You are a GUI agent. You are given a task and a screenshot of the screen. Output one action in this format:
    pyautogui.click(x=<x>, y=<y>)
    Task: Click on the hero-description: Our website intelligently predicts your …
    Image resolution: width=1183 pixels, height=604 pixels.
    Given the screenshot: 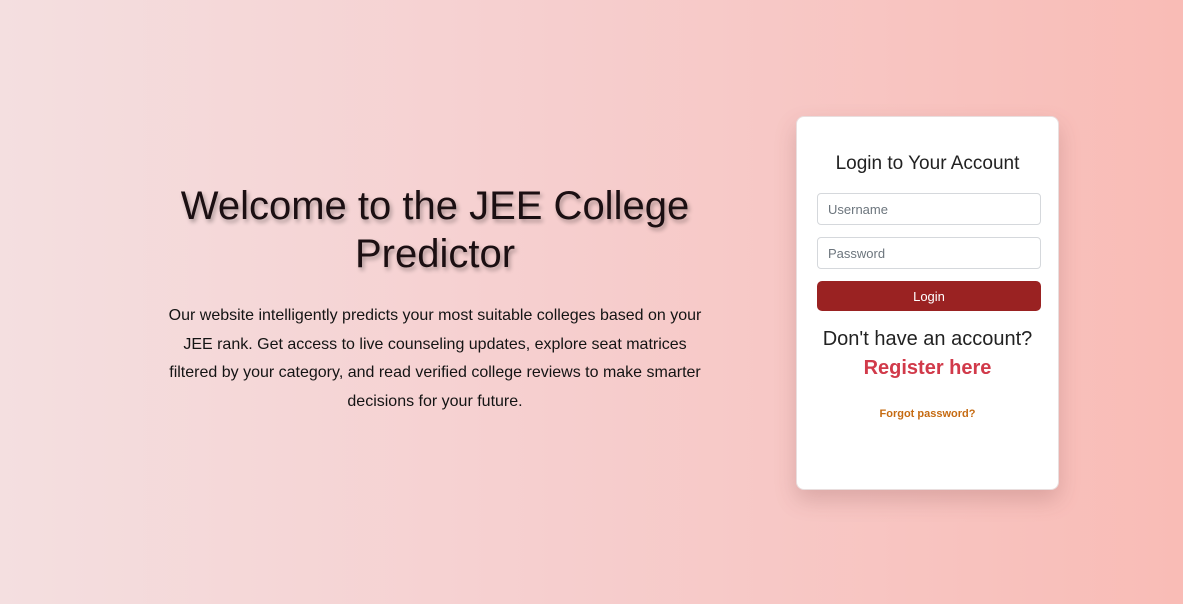 What is the action you would take?
    pyautogui.click(x=435, y=358)
    